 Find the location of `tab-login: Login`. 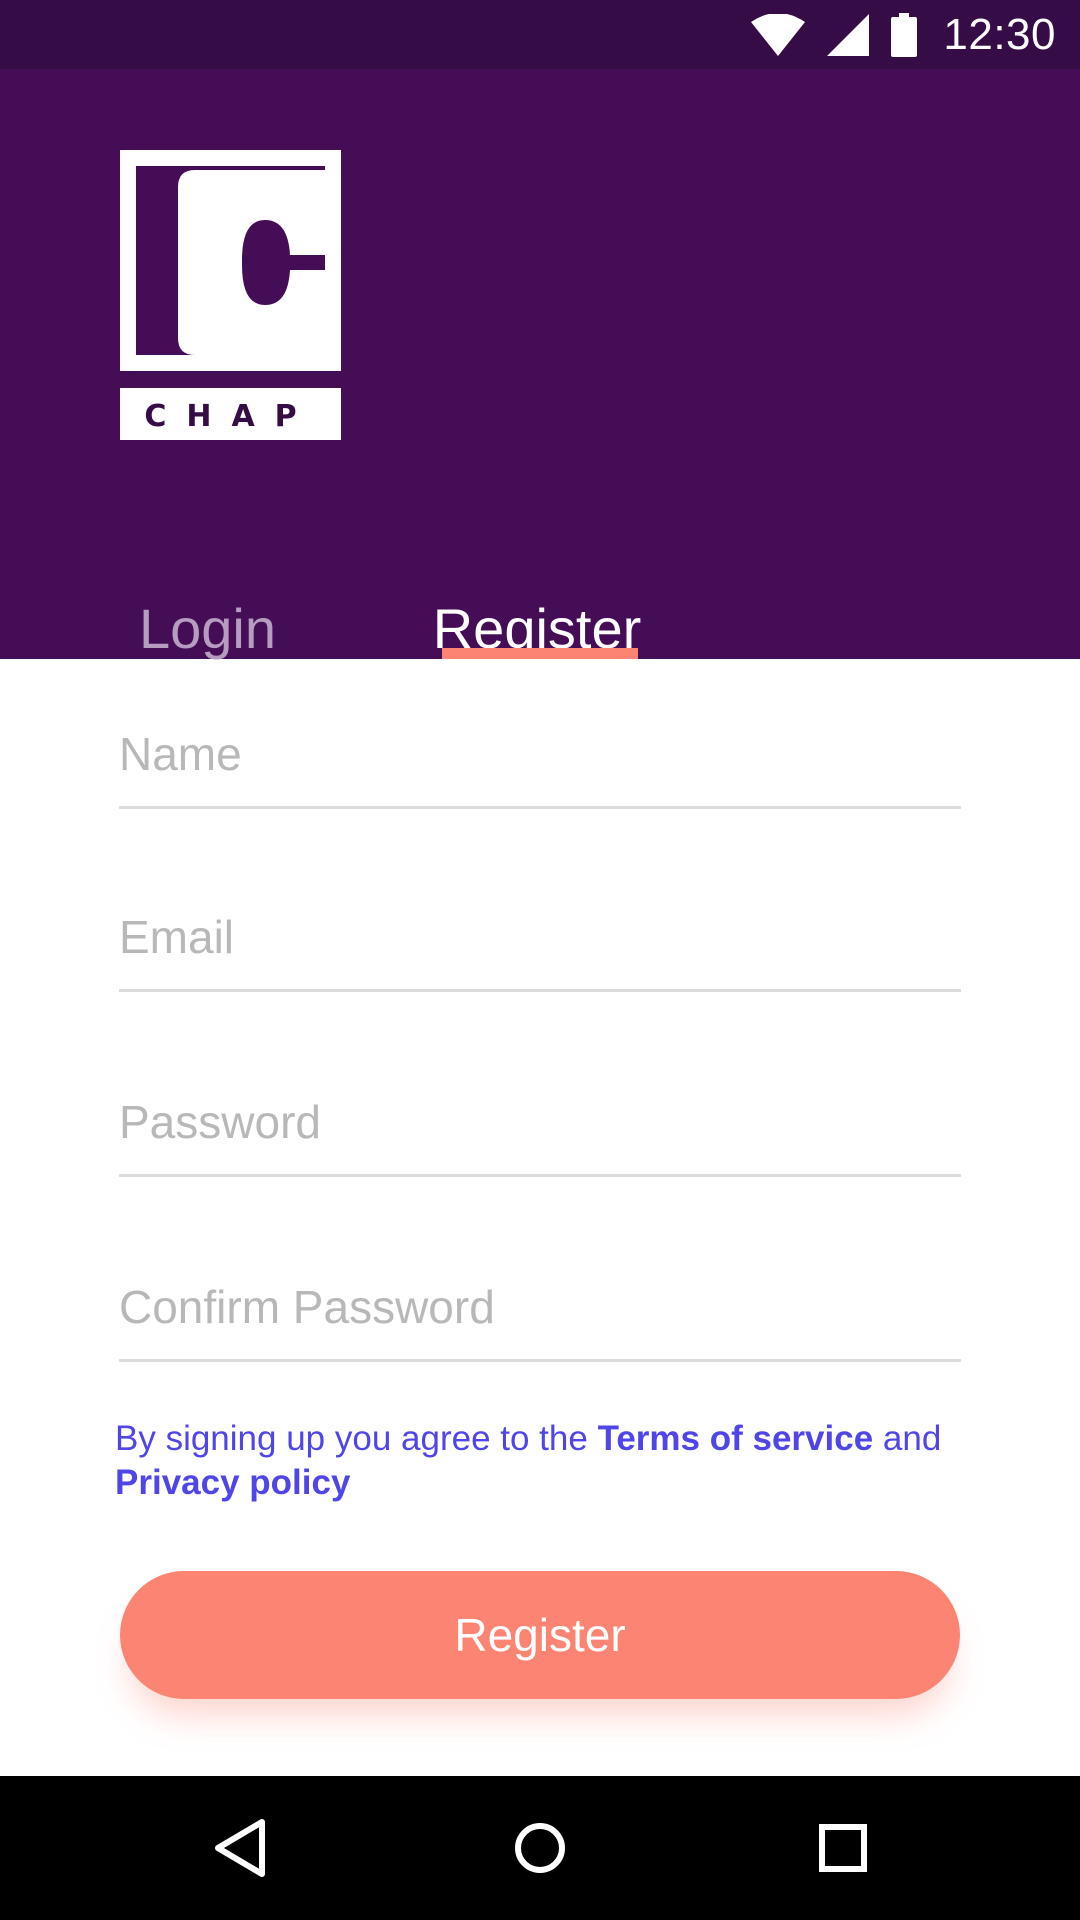

tab-login: Login is located at coordinates (207, 594).